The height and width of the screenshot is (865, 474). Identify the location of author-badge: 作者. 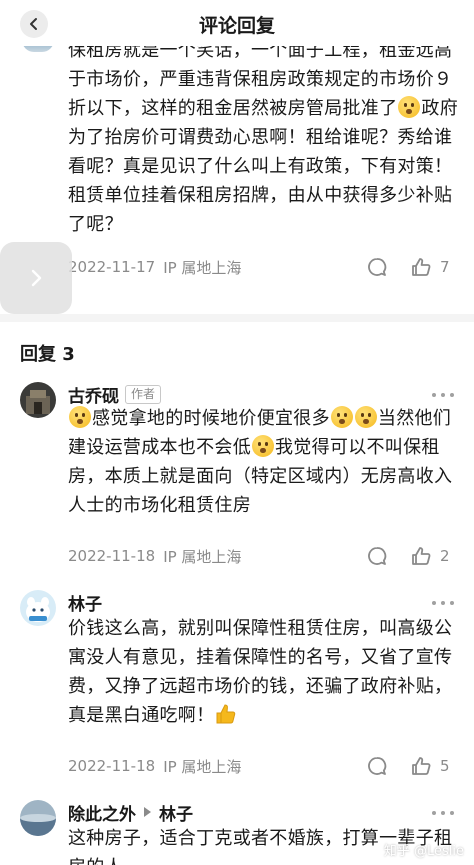
(143, 394).